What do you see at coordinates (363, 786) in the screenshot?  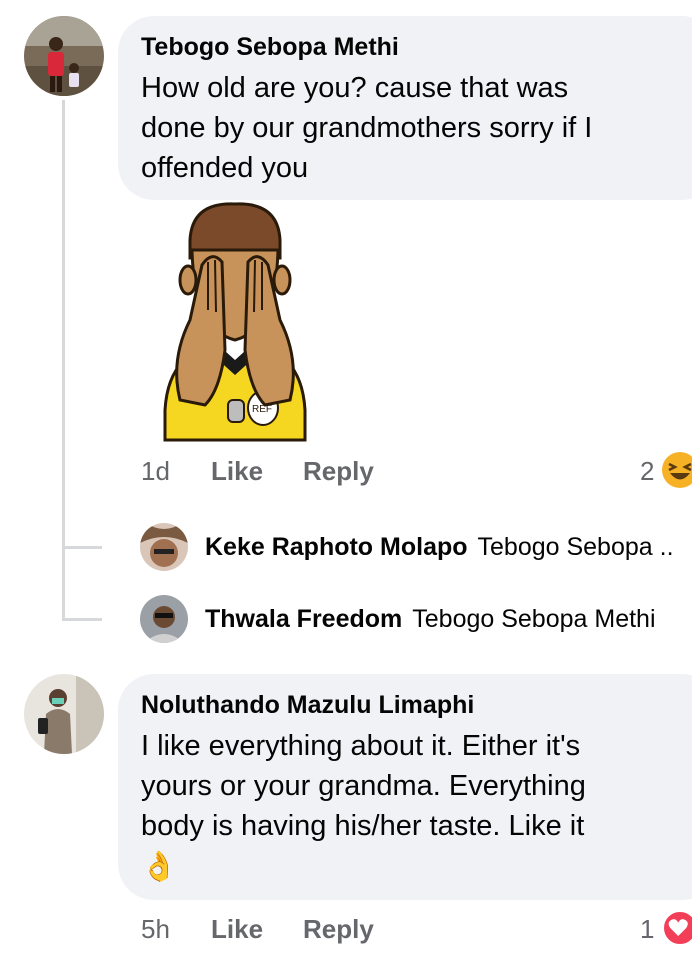 I see `comment-text-line: yours or your grandma. Everything` at bounding box center [363, 786].